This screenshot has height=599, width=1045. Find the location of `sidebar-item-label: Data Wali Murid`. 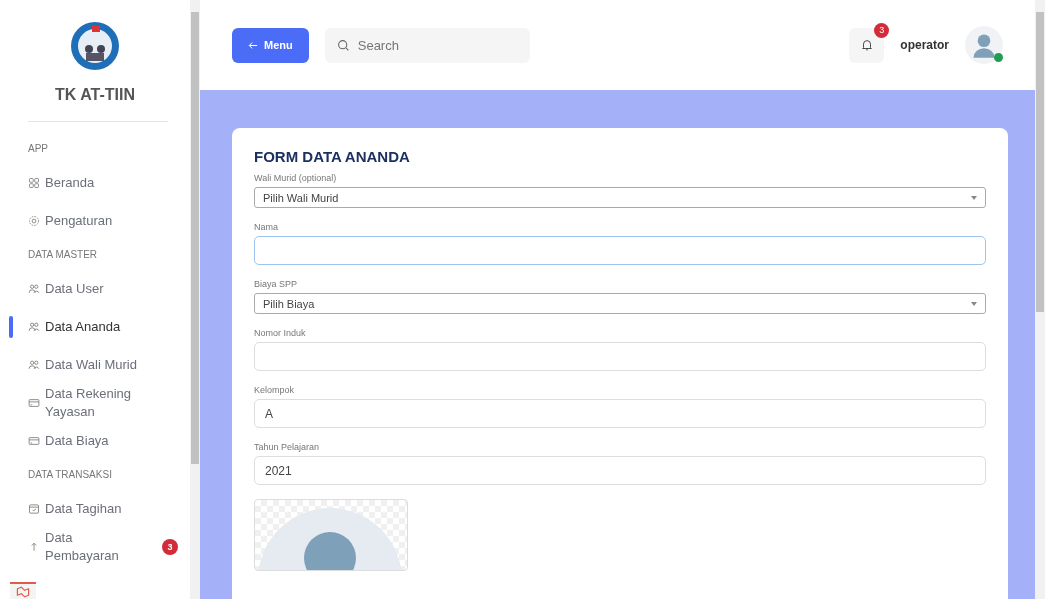

sidebar-item-label: Data Wali Murid is located at coordinates (91, 365).